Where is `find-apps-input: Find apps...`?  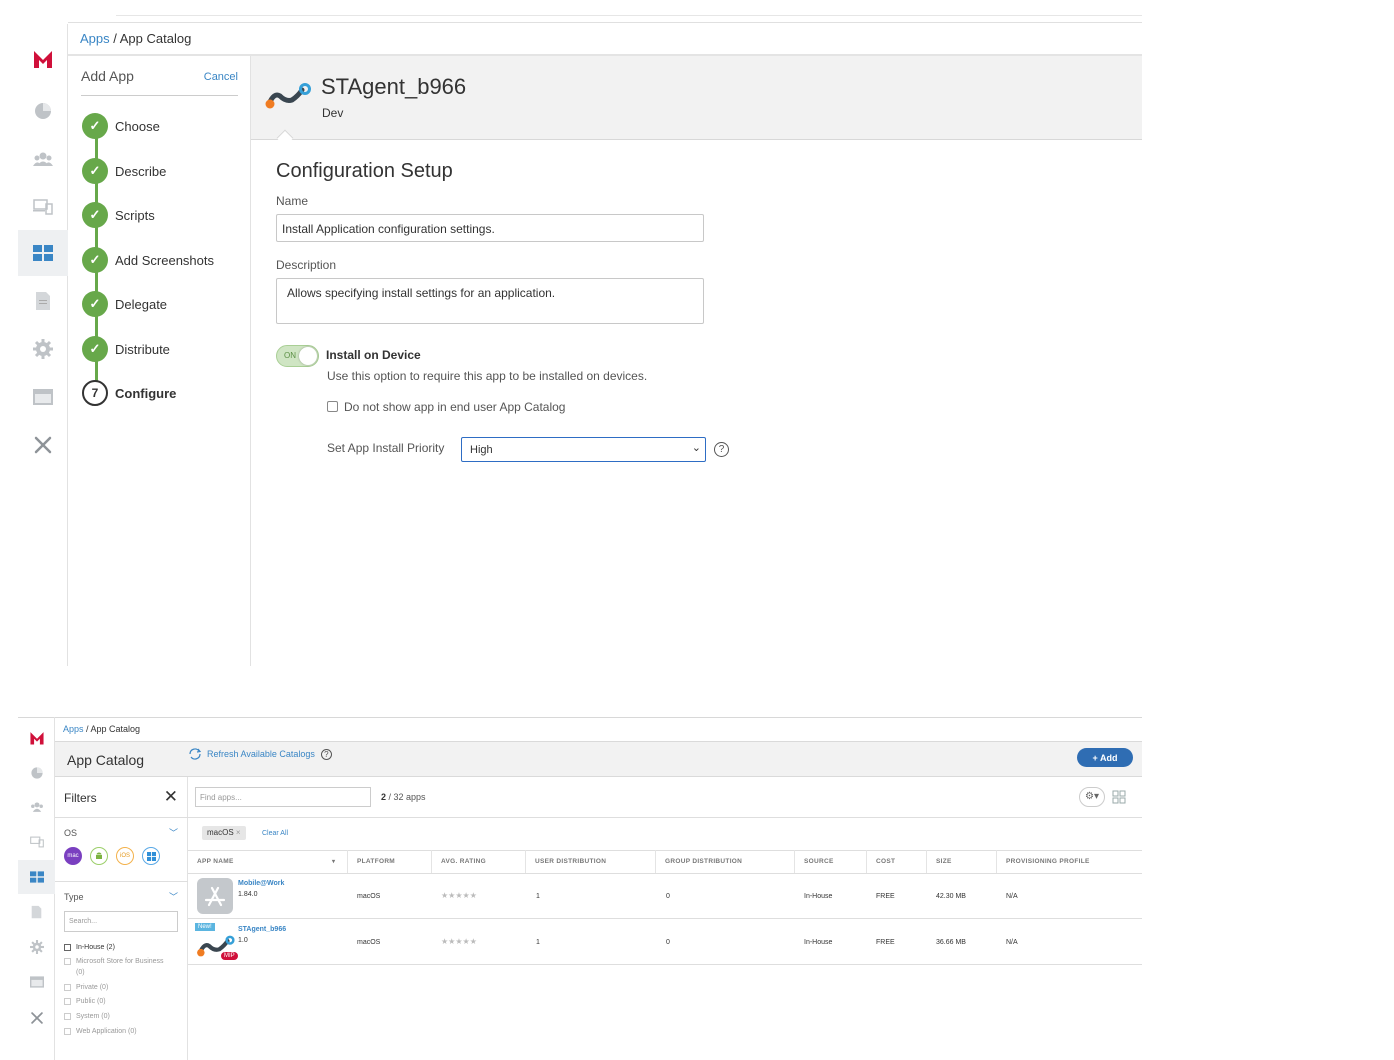
find-apps-input: Find apps... is located at coordinates (283, 797).